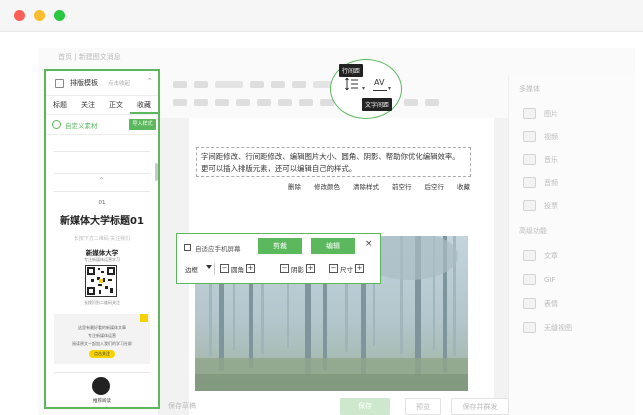 The height and width of the screenshot is (415, 643). What do you see at coordinates (102, 180) in the screenshot?
I see `chevron-up-icon: ^` at bounding box center [102, 180].